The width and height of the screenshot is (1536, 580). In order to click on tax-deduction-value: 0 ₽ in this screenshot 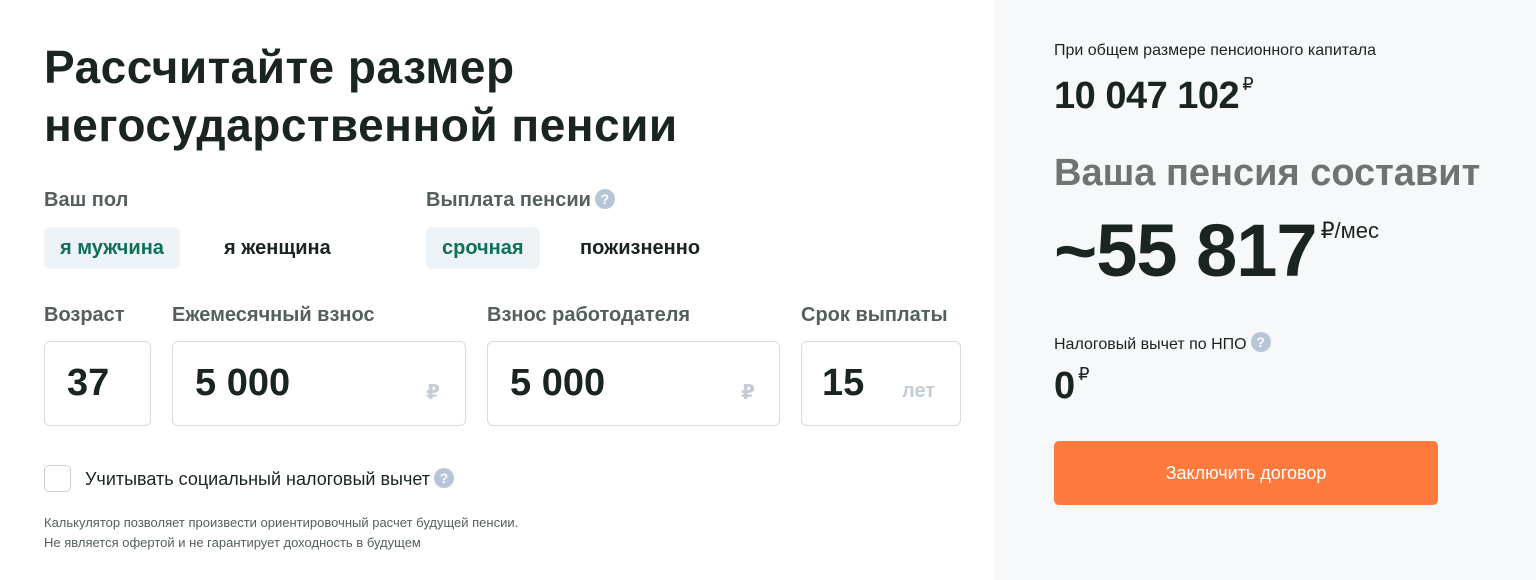, I will do `click(1072, 386)`.